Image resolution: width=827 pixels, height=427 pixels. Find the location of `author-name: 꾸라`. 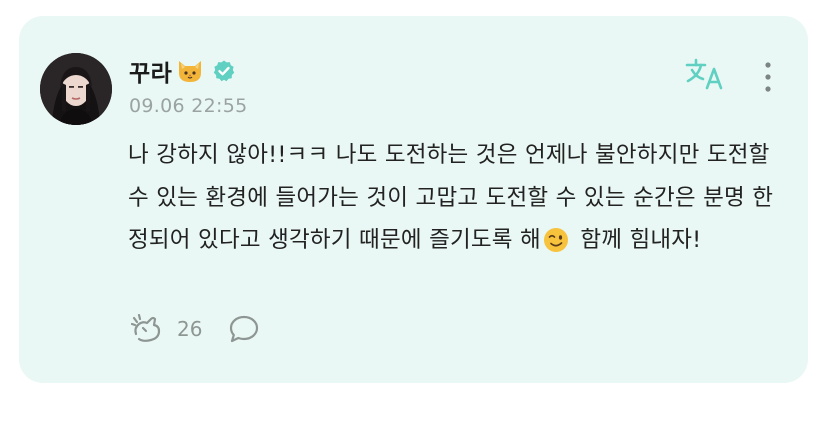

author-name: 꾸라 is located at coordinates (150, 71).